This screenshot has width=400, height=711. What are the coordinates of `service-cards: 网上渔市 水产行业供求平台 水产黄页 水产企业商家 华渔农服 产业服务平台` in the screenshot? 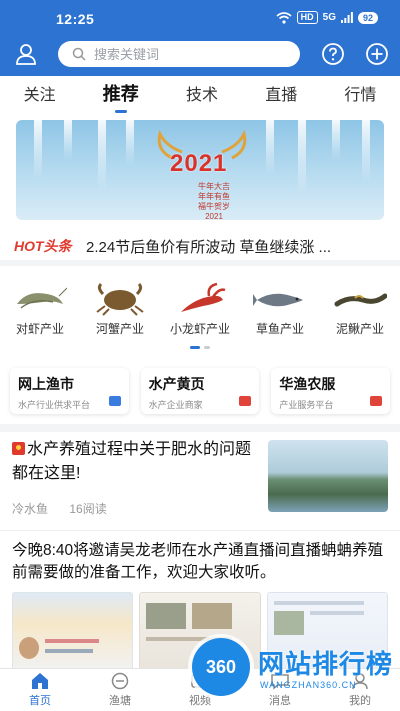 It's located at (200, 391).